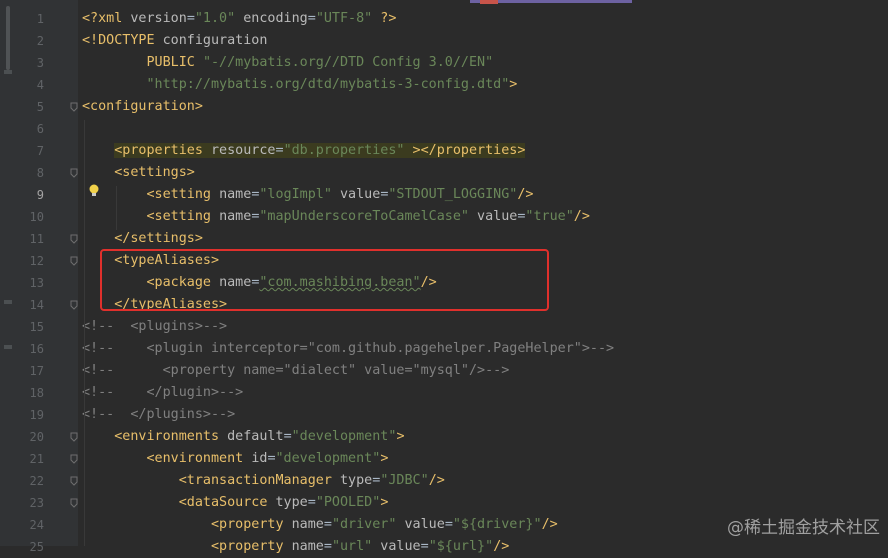  I want to click on code-token: version, so click(158, 18).